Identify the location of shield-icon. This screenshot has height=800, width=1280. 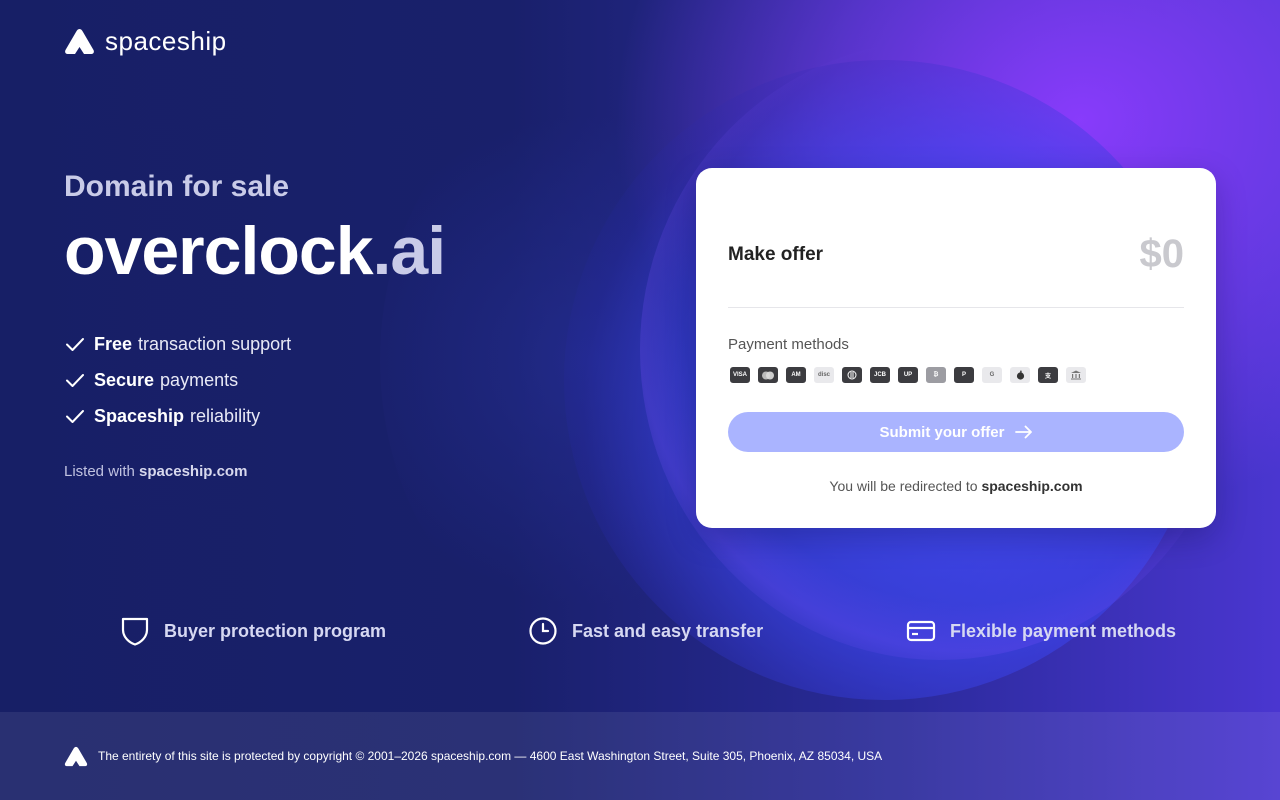
(135, 631).